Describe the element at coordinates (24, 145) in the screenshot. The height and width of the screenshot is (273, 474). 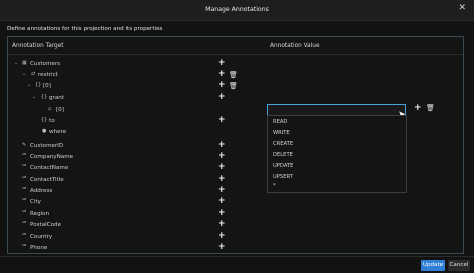
I see `key-field-icon: ✎` at that location.